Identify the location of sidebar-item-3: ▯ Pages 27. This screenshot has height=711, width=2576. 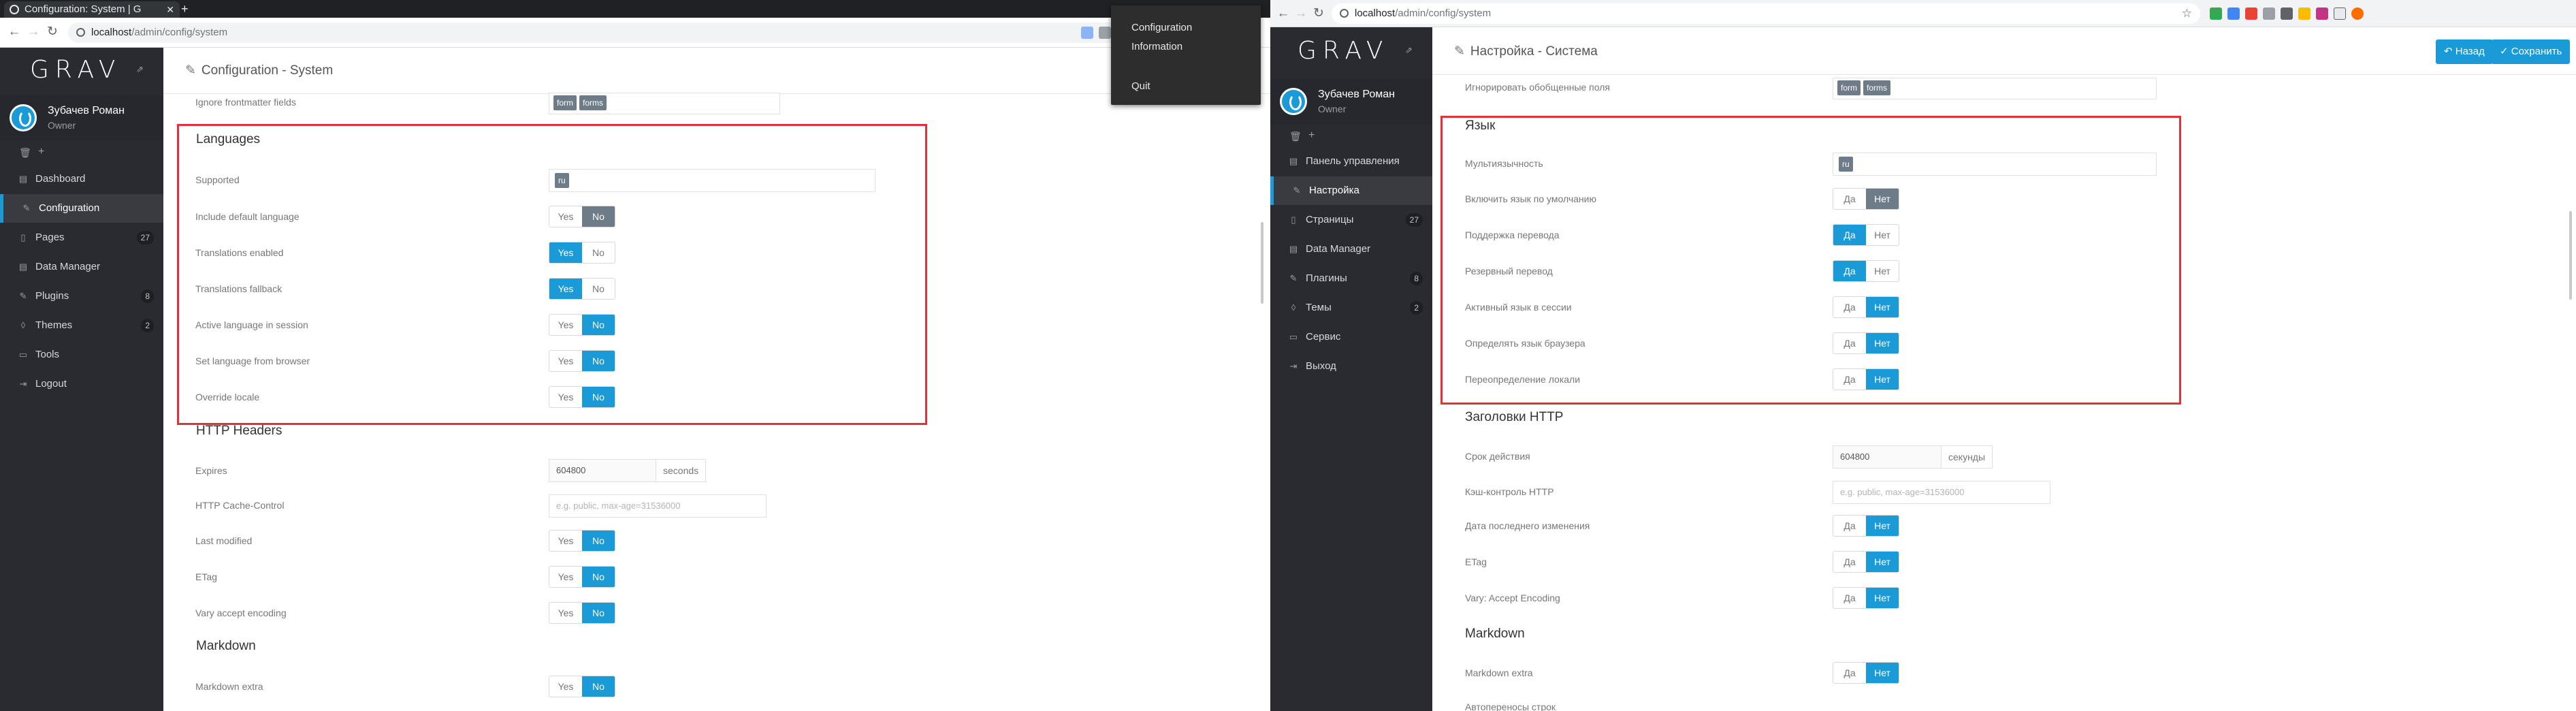
(82, 237).